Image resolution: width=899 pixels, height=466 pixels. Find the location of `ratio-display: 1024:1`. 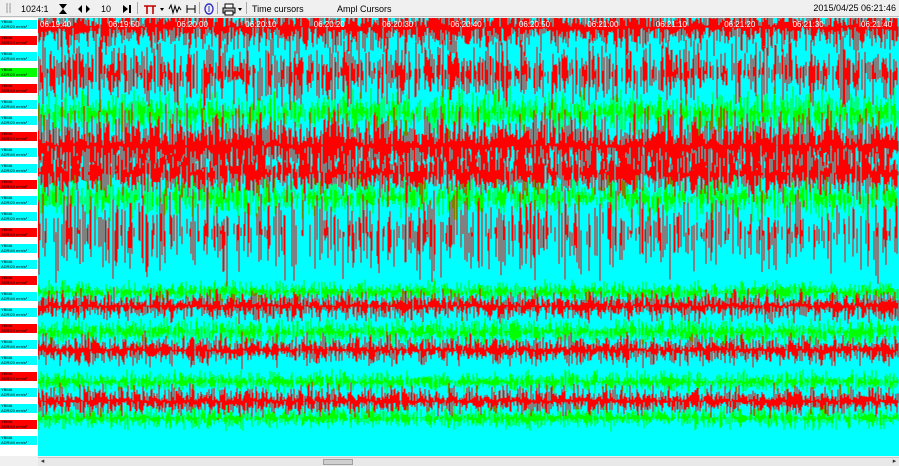

ratio-display: 1024:1 is located at coordinates (35, 8).